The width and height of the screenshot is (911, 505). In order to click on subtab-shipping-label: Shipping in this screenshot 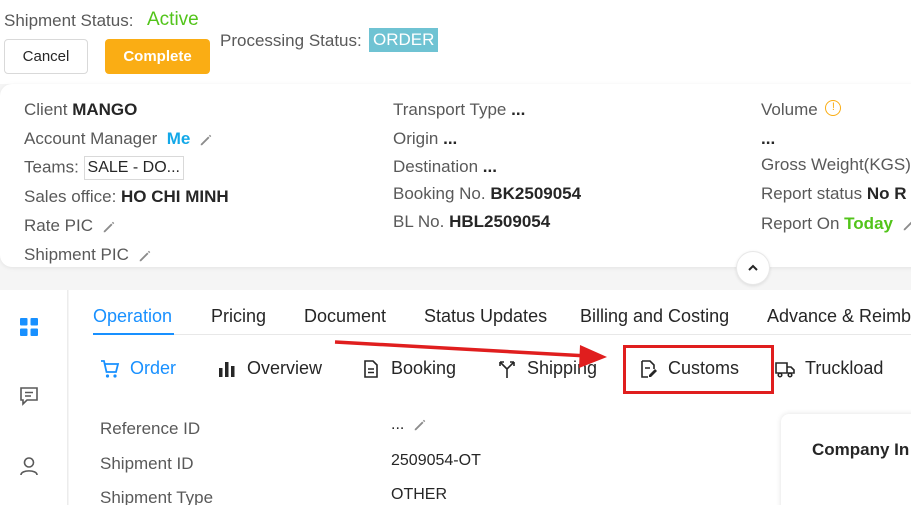, I will do `click(562, 368)`.